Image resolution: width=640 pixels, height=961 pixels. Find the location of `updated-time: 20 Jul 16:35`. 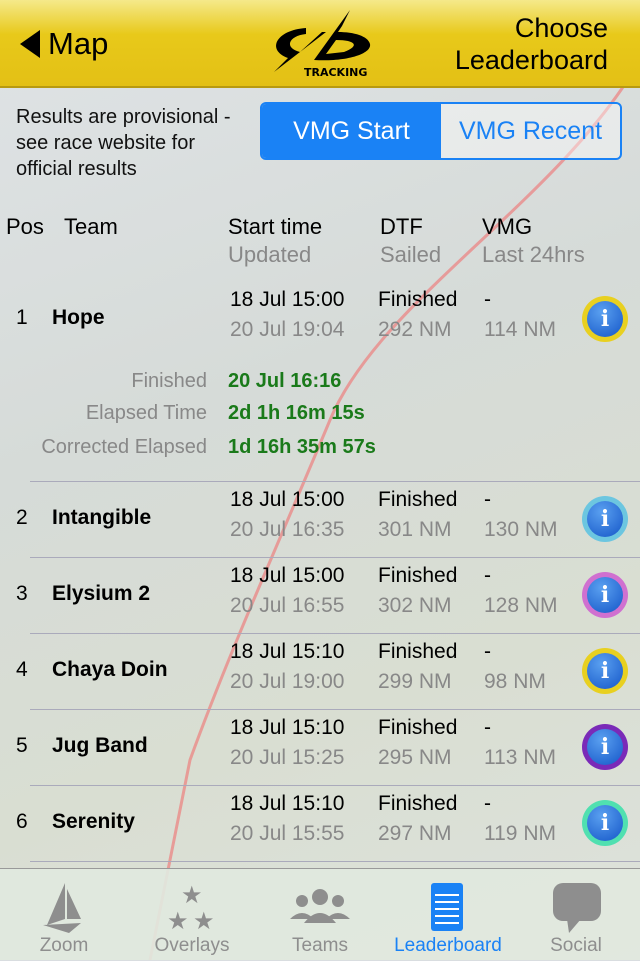

updated-time: 20 Jul 16:35 is located at coordinates (287, 529).